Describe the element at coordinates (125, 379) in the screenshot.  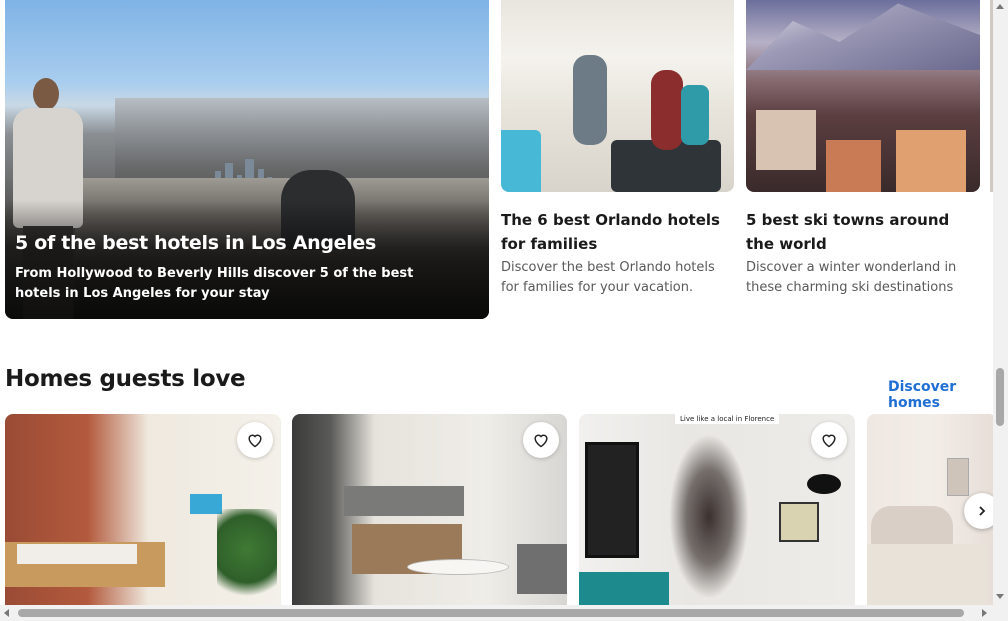
I see `section-title: Homes guests love` at that location.